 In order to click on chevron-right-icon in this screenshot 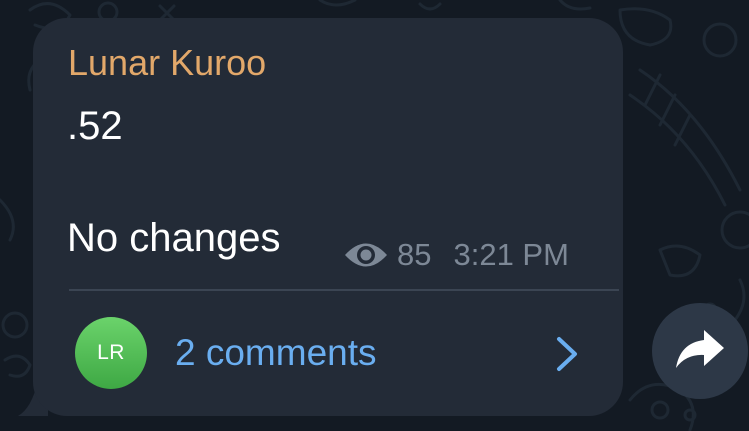, I will do `click(566, 354)`.